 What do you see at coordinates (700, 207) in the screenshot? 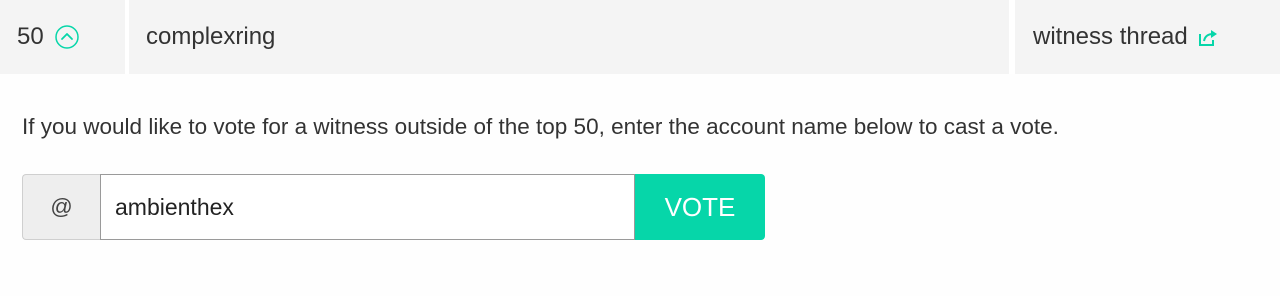
I see `vote-button: VOTE` at bounding box center [700, 207].